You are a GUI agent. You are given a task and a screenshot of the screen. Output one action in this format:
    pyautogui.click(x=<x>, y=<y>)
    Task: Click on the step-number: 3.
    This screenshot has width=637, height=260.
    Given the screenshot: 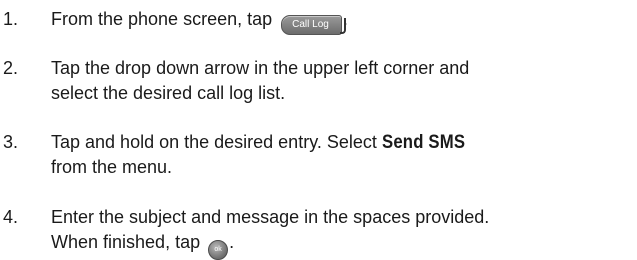 What is the action you would take?
    pyautogui.click(x=11, y=142)
    